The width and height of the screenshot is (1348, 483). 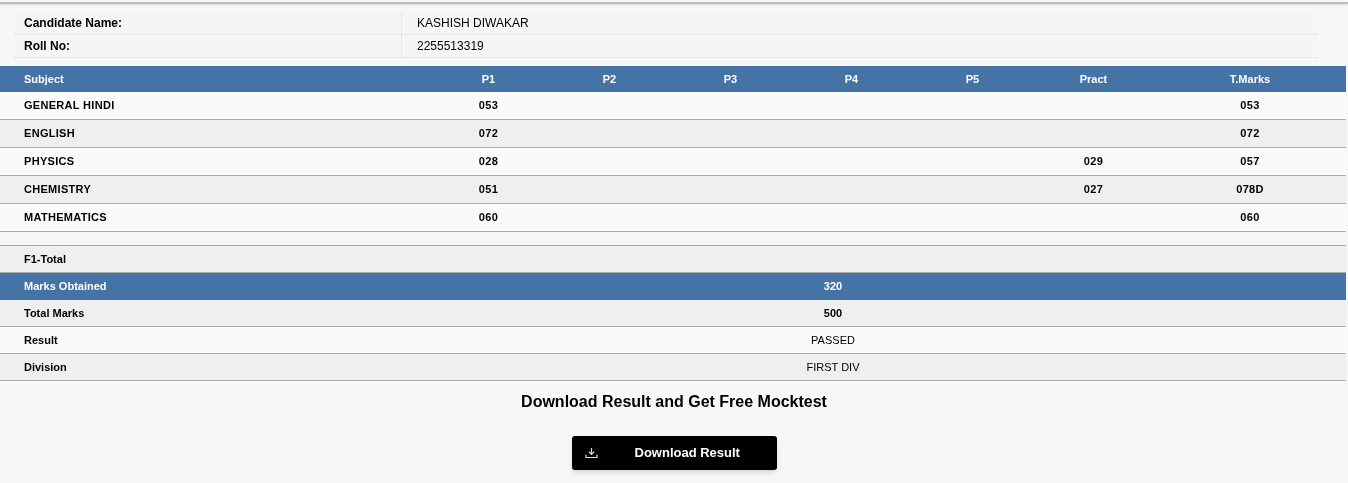 What do you see at coordinates (833, 339) in the screenshot?
I see `summary-value: PASSED` at bounding box center [833, 339].